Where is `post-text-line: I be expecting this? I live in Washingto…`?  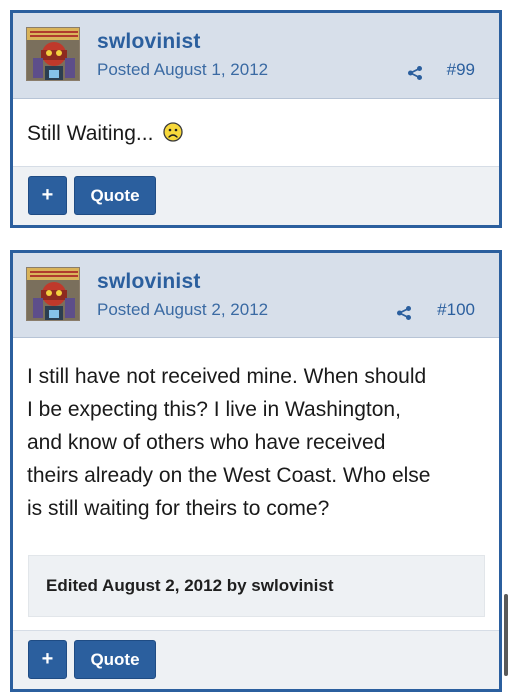
post-text-line: I be expecting this? I live in Washingto… is located at coordinates (214, 409).